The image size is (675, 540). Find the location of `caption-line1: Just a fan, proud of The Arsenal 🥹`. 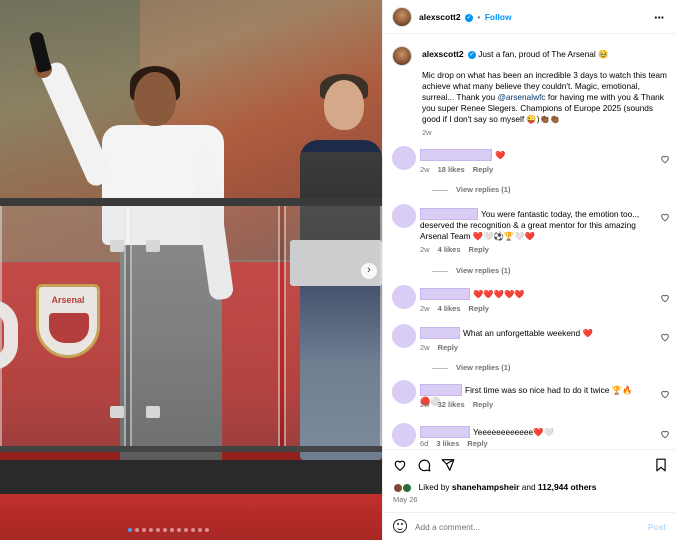

caption-line1: Just a fan, proud of The Arsenal 🥹 is located at coordinates (543, 54).